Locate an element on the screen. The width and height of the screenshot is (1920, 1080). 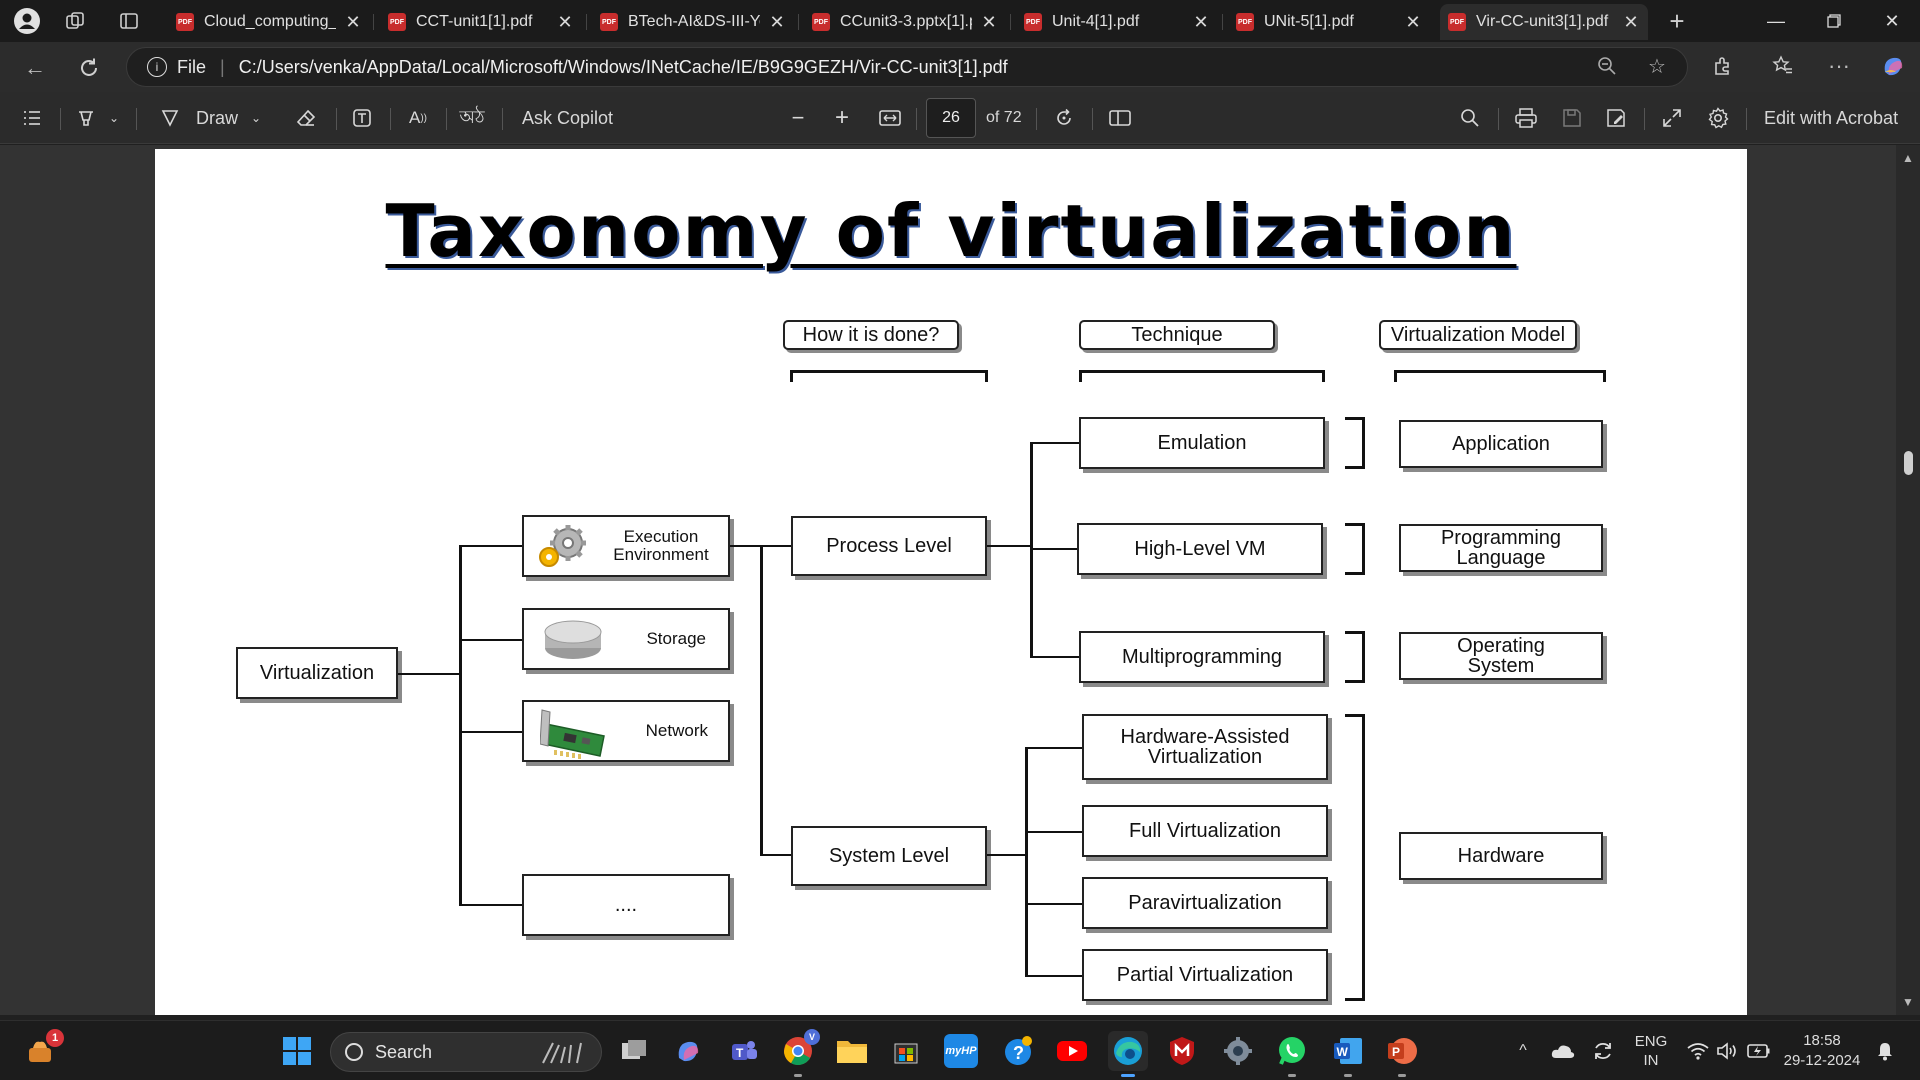
new-tab-icon: + is located at coordinates (1677, 21).